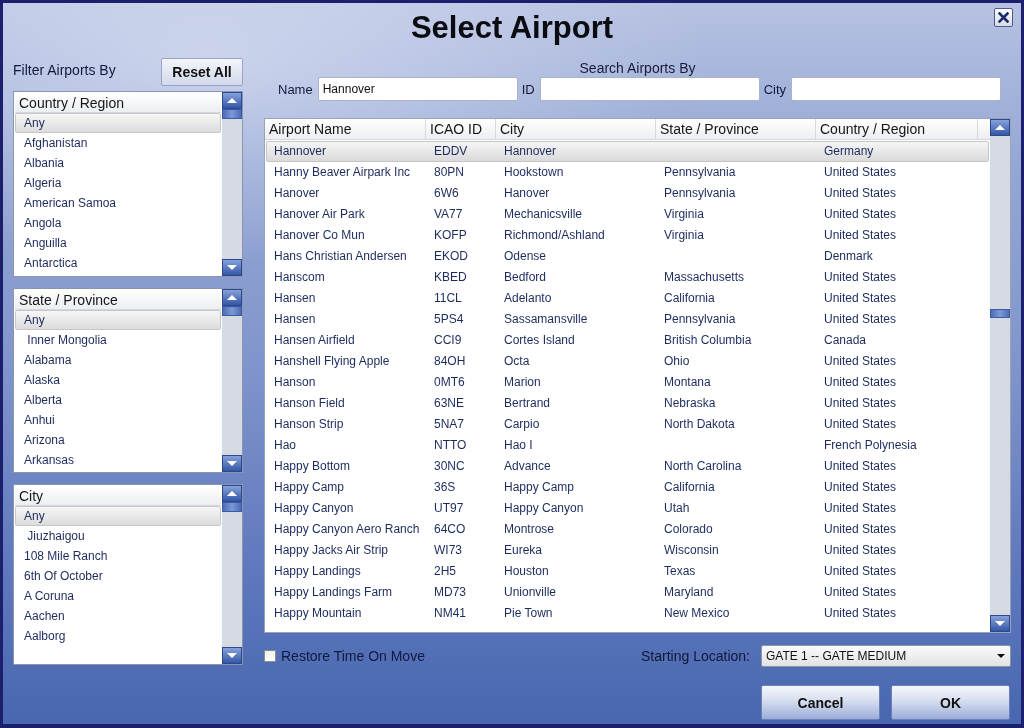 This screenshot has width=1024, height=728. Describe the element at coordinates (627, 298) in the screenshot. I see `table-row: Hansen 11CL Adelanto California United States` at that location.